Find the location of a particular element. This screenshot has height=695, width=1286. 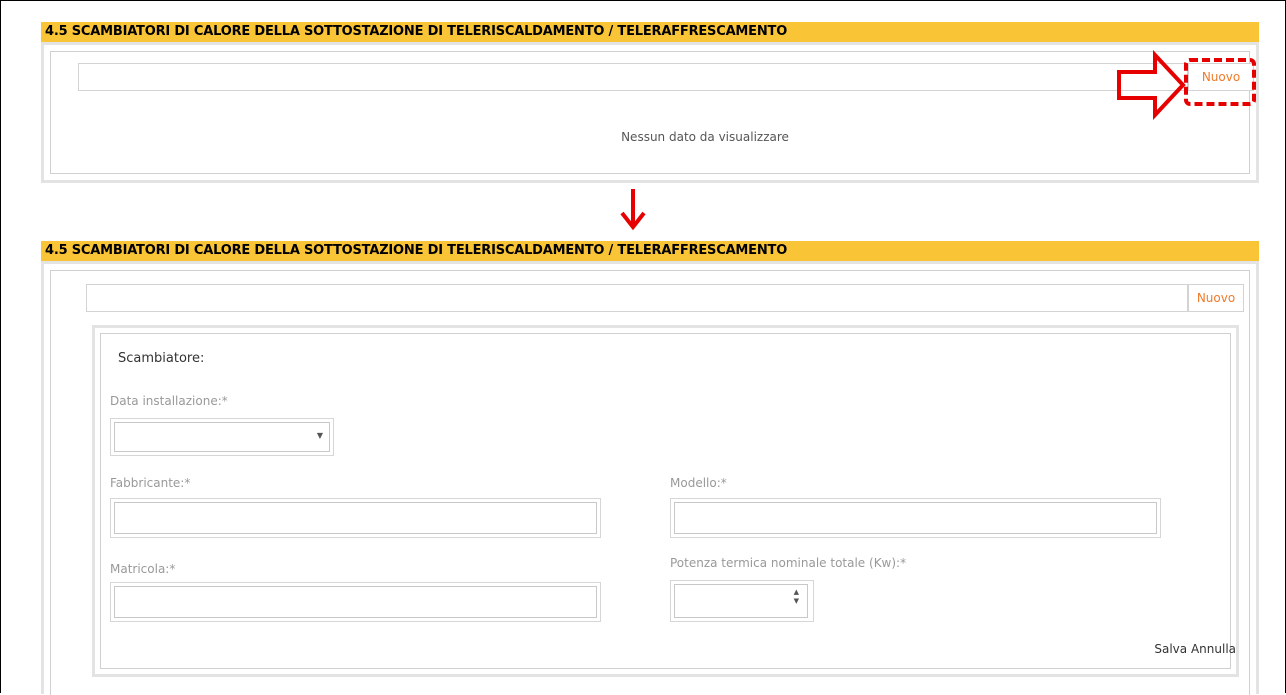

new-button: Nuovo is located at coordinates (1216, 298).